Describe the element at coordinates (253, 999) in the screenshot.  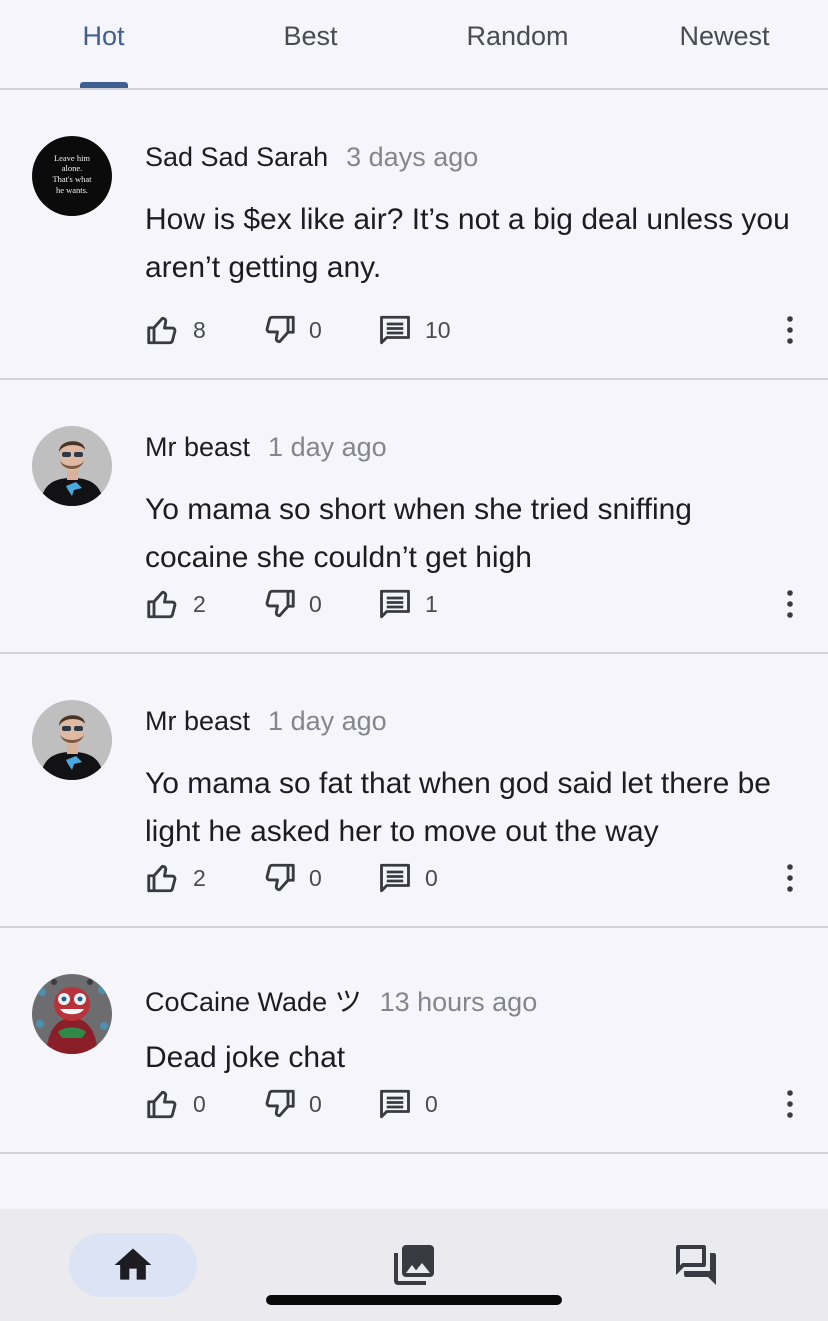
I see `post-author: CoCaine Wade ツ` at that location.